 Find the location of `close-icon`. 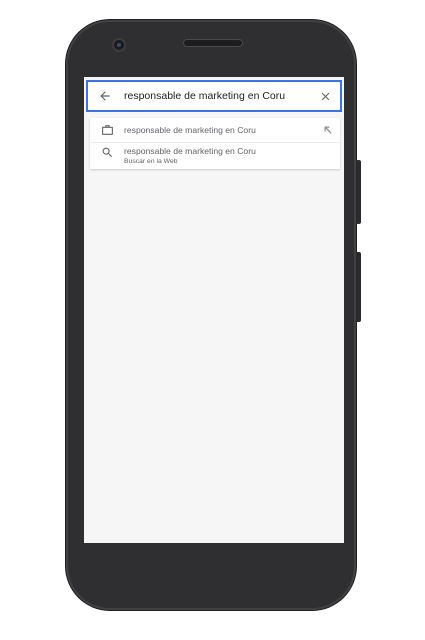

close-icon is located at coordinates (325, 96).